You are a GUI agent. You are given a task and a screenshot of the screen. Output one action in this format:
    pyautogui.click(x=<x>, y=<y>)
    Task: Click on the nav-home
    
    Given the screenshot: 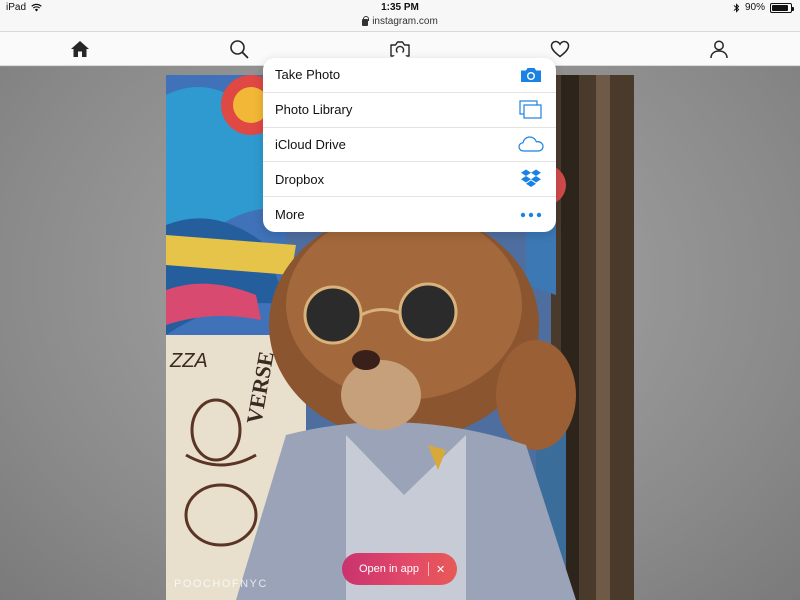 What is the action you would take?
    pyautogui.click(x=80, y=49)
    